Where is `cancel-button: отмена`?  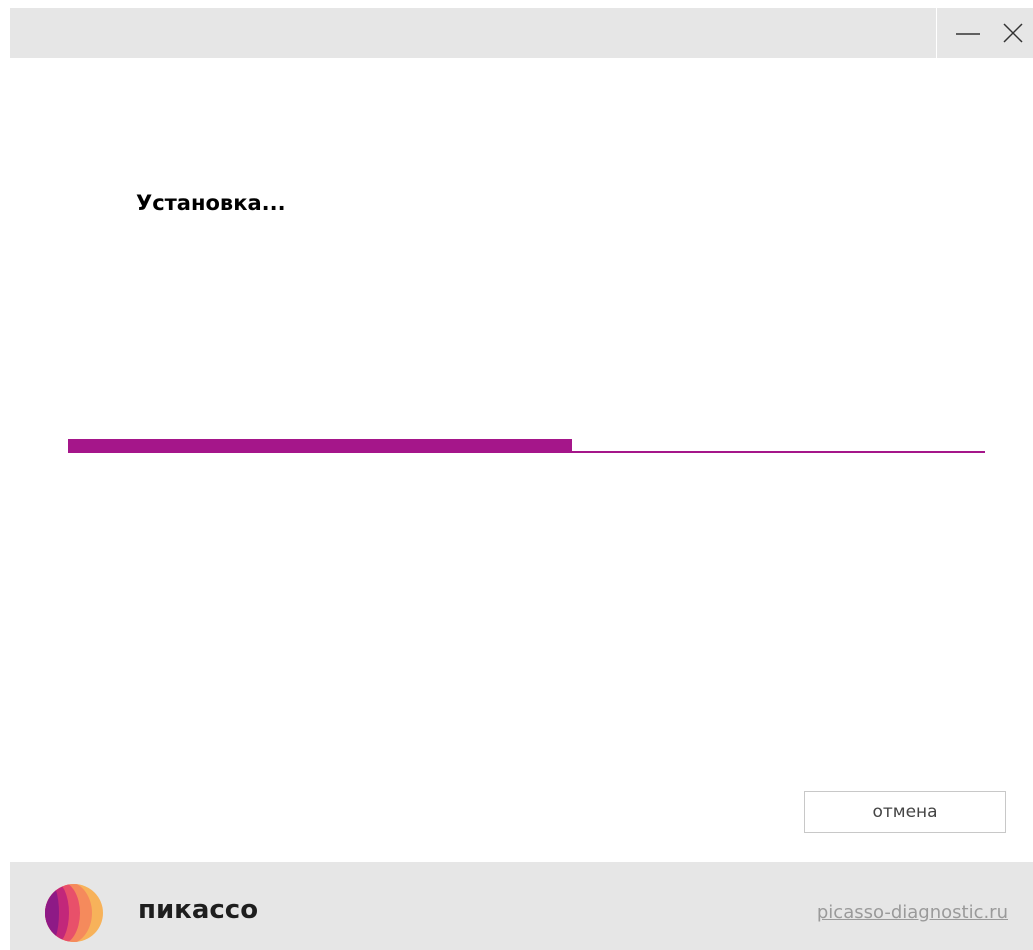 cancel-button: отмена is located at coordinates (905, 812).